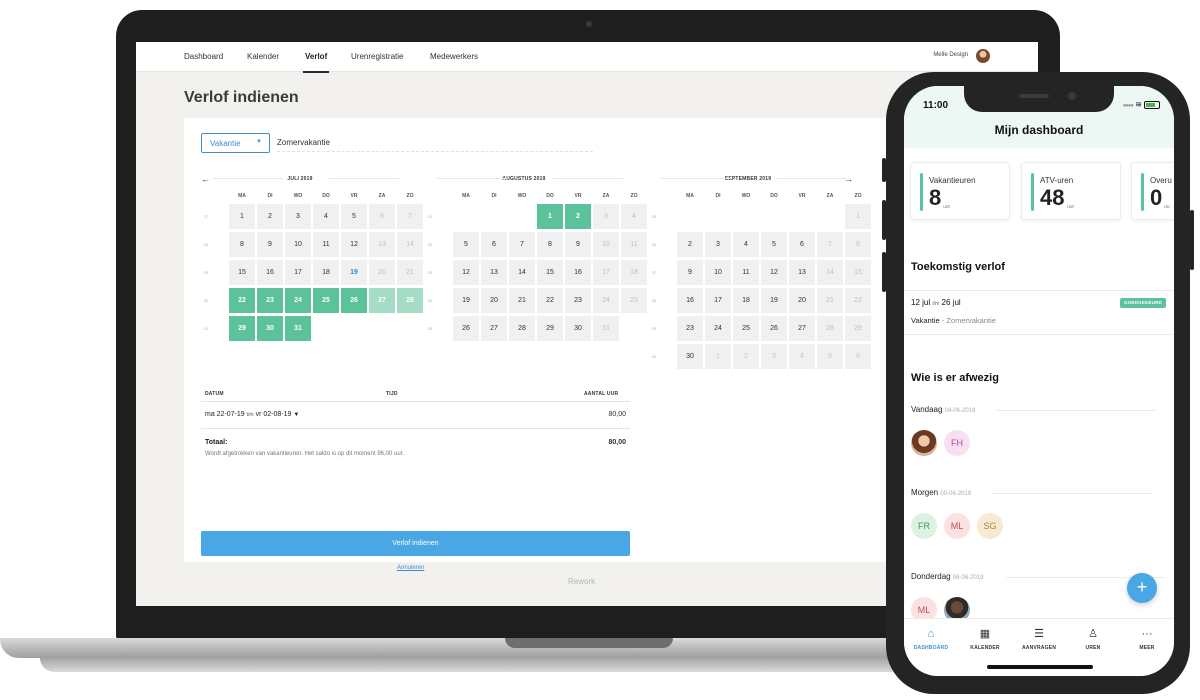  I want to click on description-input: Zomervakantie, so click(435, 145).